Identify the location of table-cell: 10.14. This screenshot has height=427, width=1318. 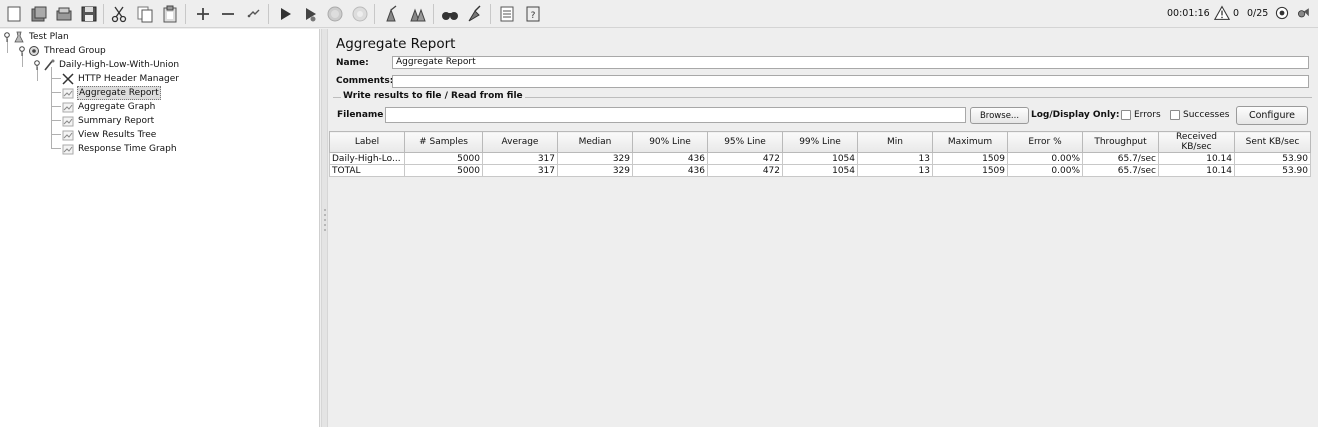
(1196, 158).